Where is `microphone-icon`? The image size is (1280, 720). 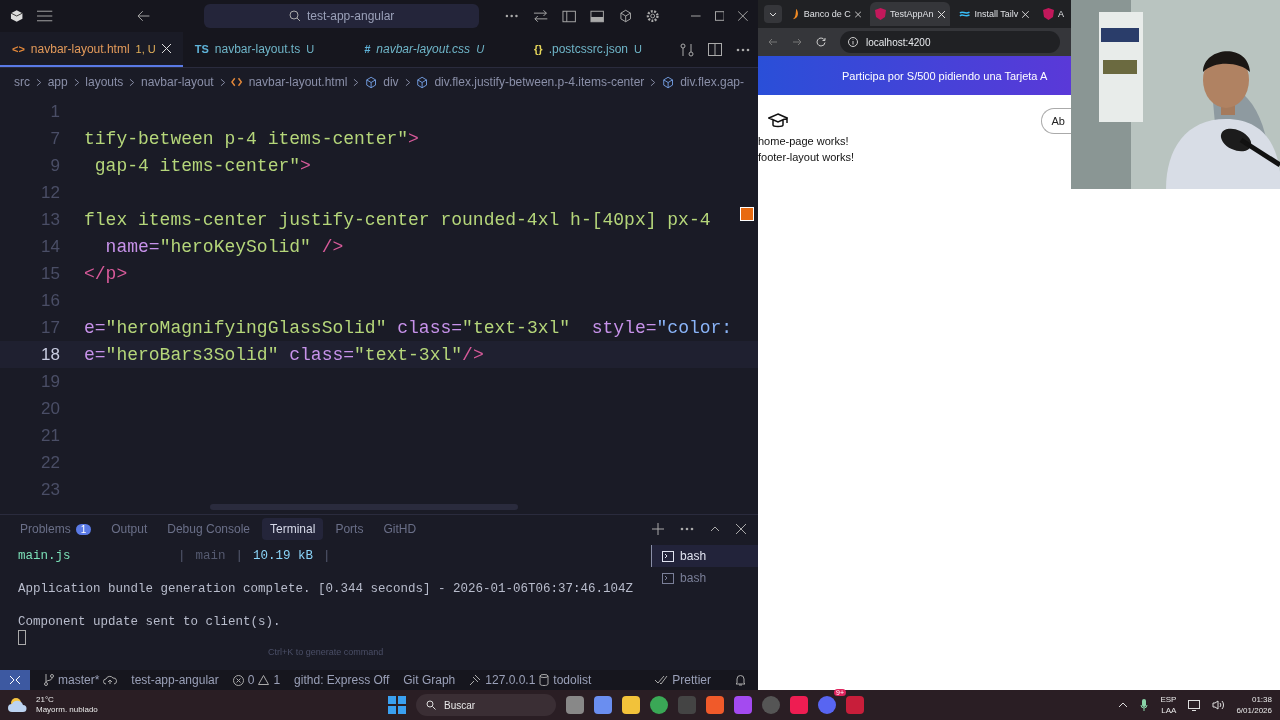
microphone-icon is located at coordinates (1144, 705).